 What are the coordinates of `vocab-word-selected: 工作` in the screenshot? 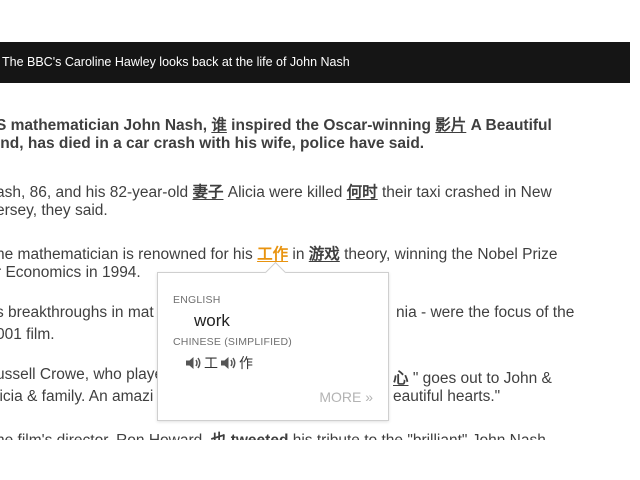 It's located at (272, 254).